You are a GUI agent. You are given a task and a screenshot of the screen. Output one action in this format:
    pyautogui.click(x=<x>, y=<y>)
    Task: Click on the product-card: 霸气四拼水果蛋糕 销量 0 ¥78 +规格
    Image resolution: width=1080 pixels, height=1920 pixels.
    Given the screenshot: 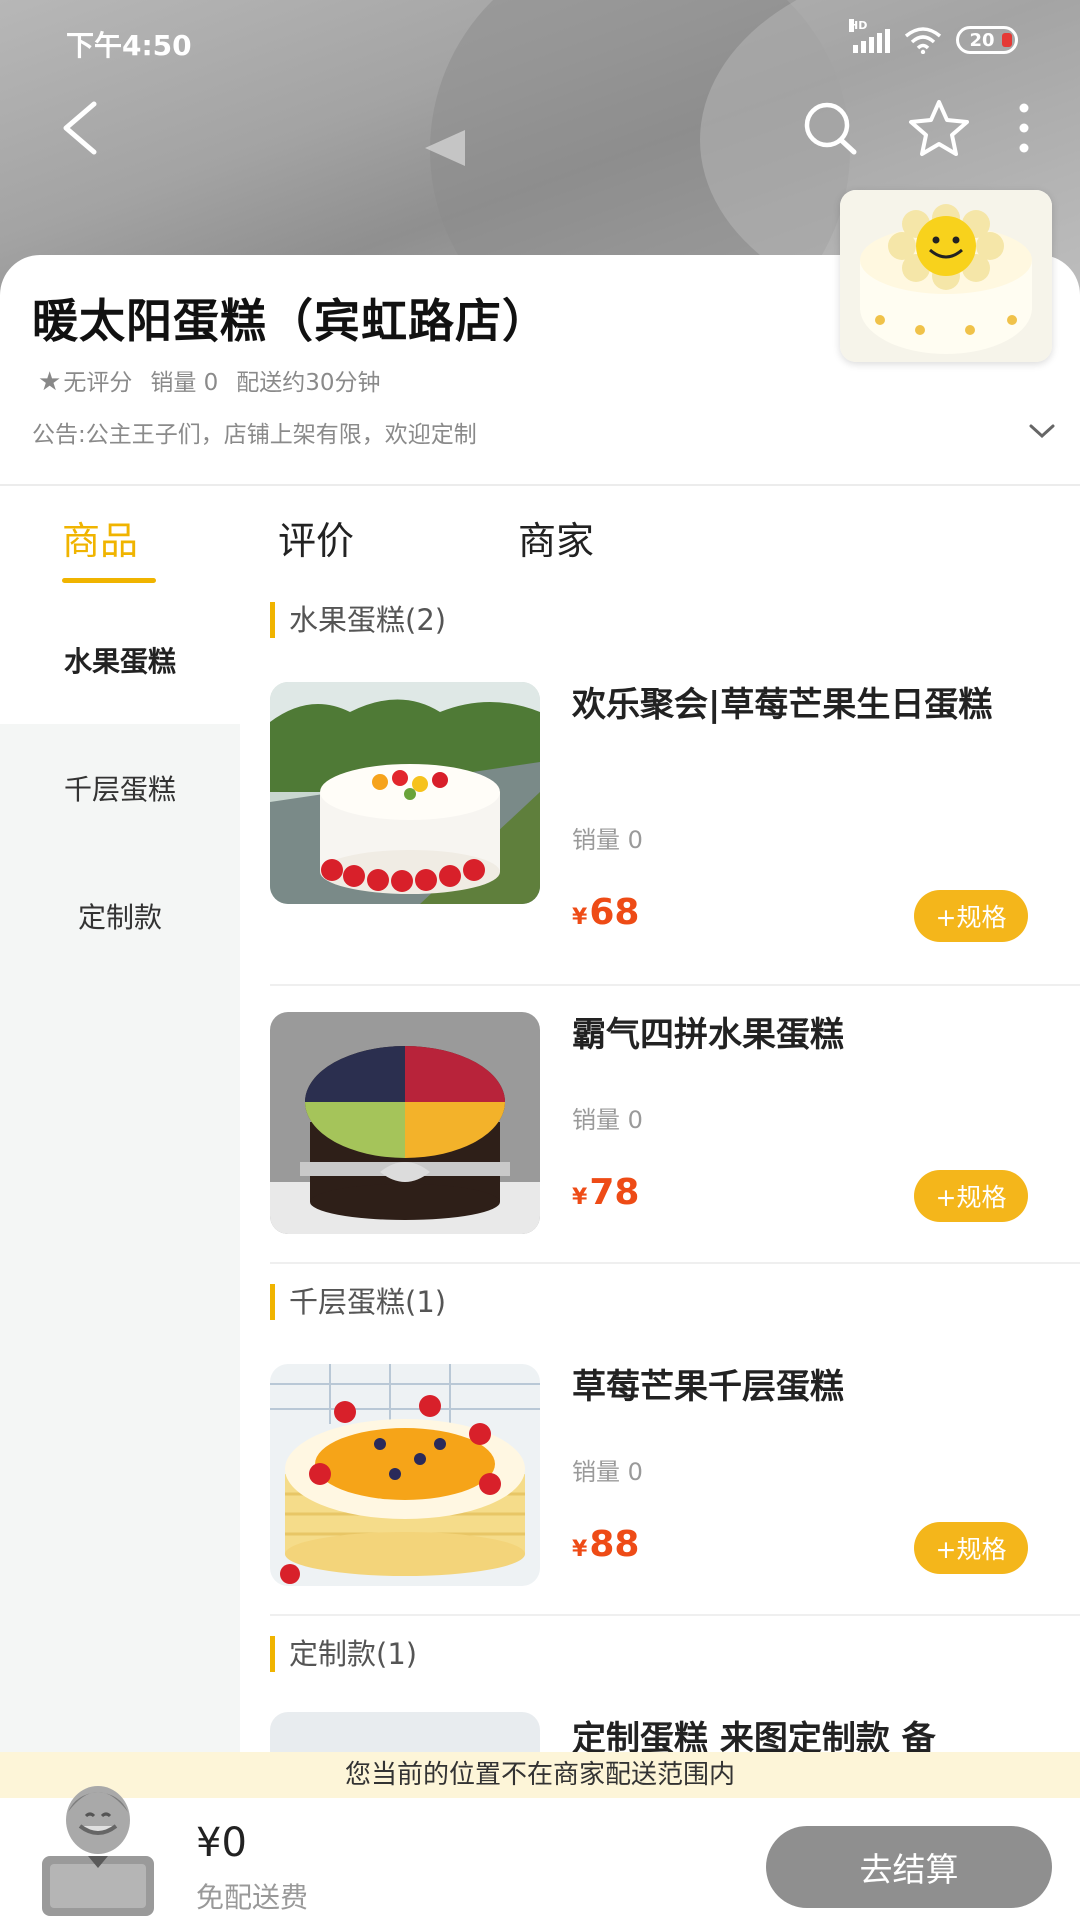 What is the action you would take?
    pyautogui.click(x=675, y=1162)
    